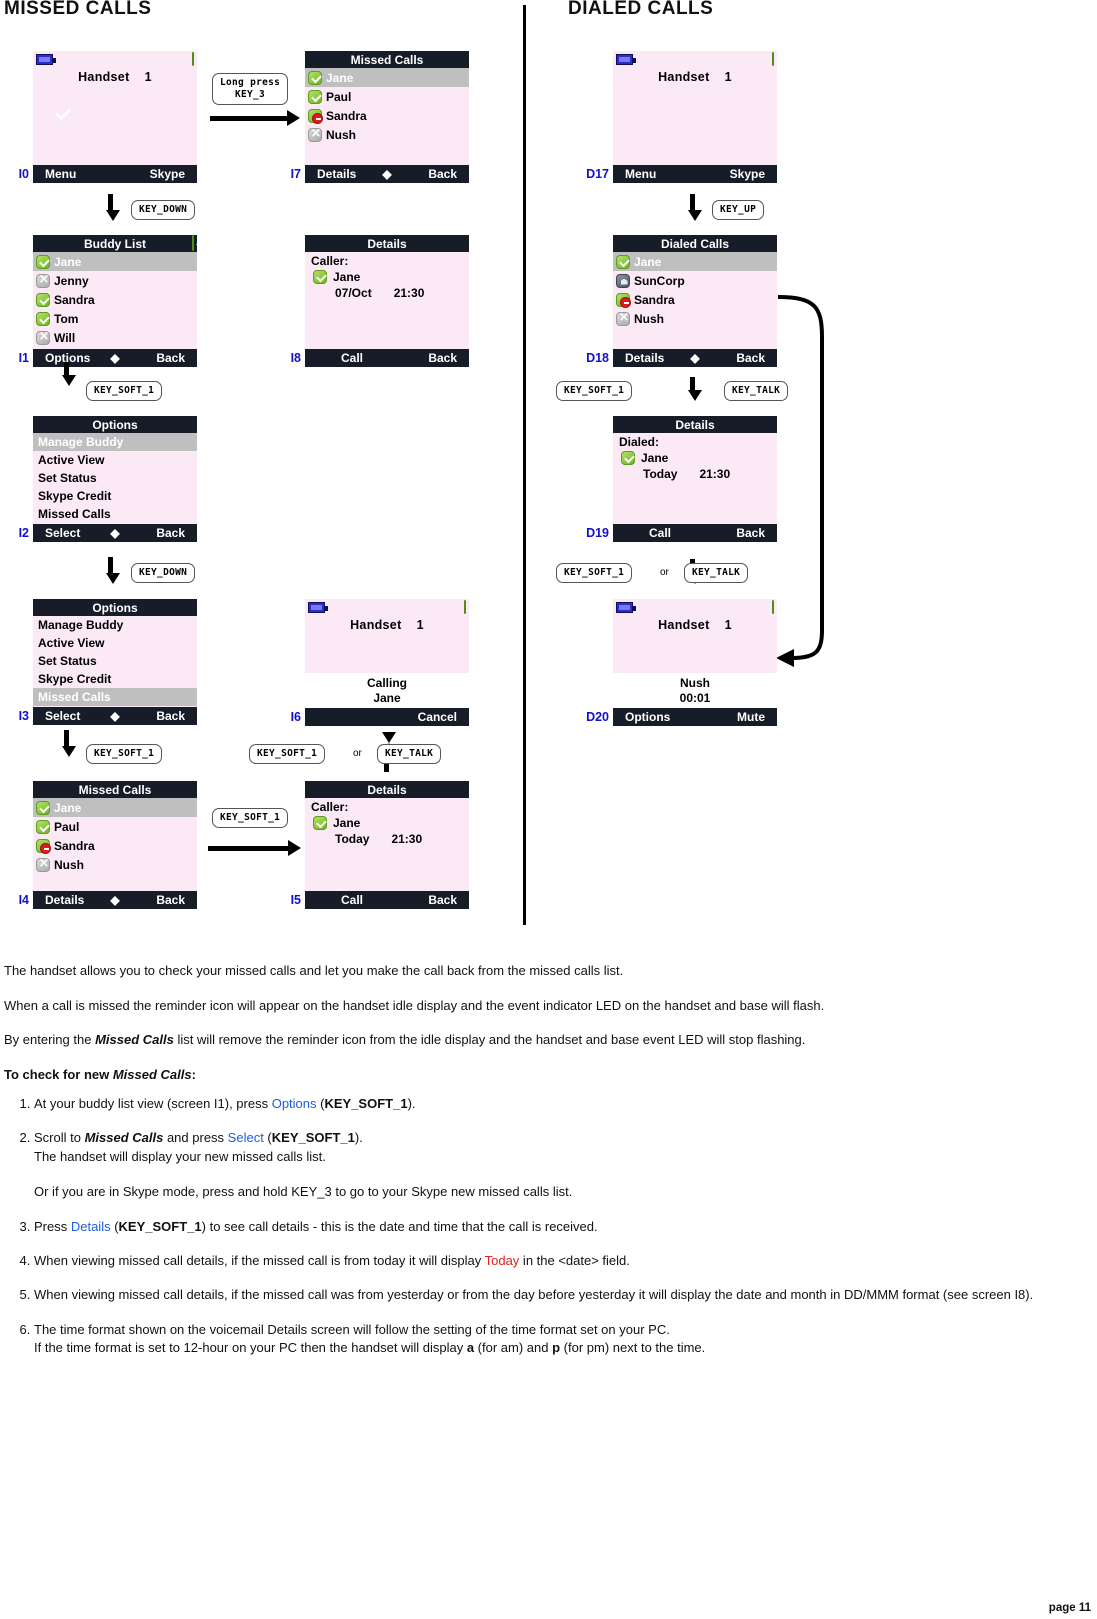 The width and height of the screenshot is (1097, 1619). I want to click on screen-d20-softkeys: D20 Options Mute, so click(681, 717).